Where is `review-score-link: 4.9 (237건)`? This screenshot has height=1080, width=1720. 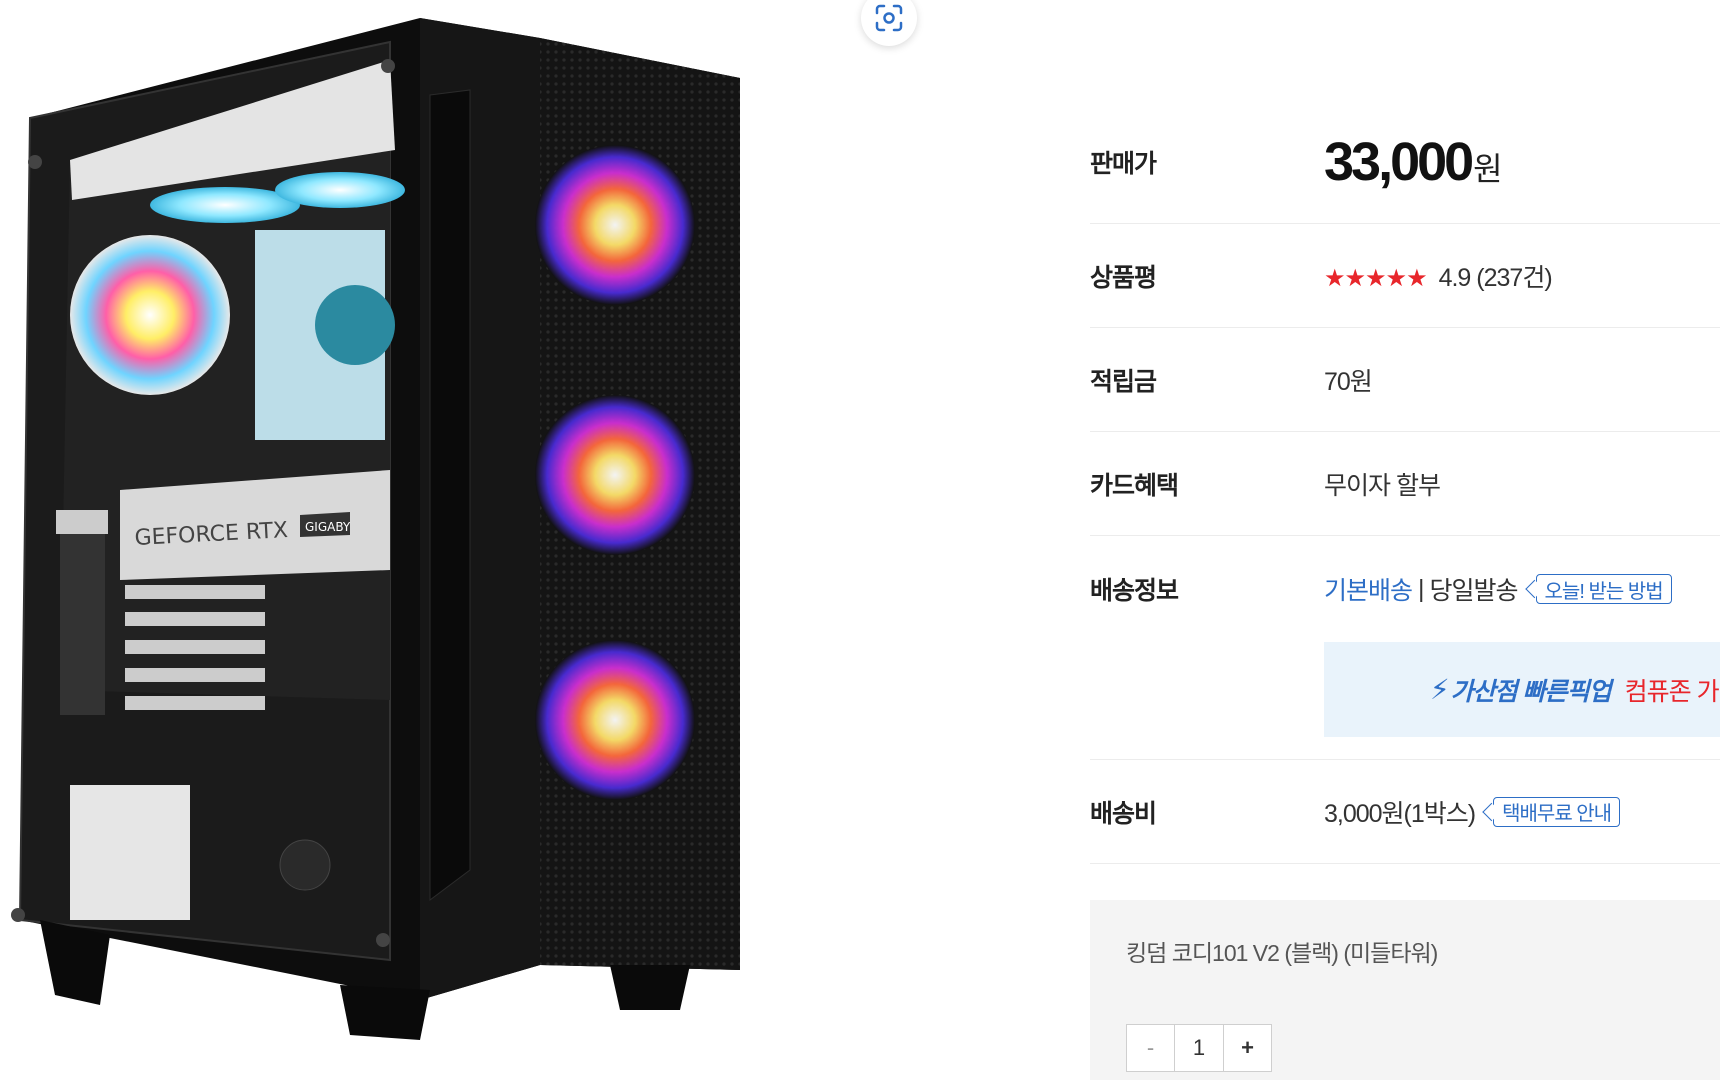 review-score-link: 4.9 (237건) is located at coordinates (1496, 278).